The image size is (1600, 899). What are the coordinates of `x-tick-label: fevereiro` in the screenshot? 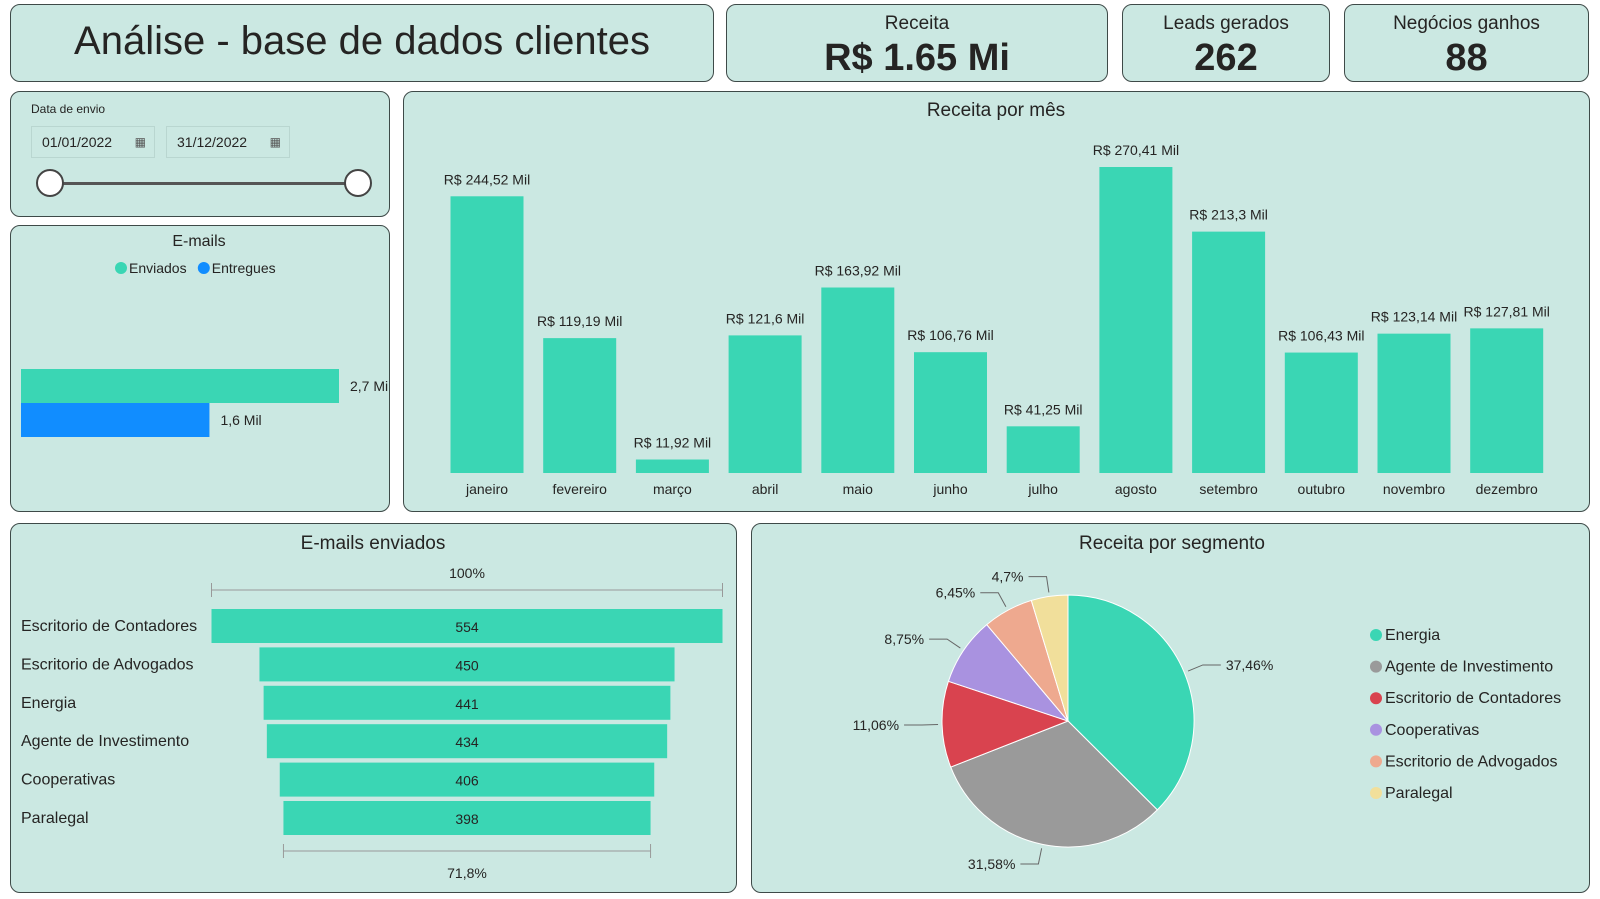 It's located at (579, 489).